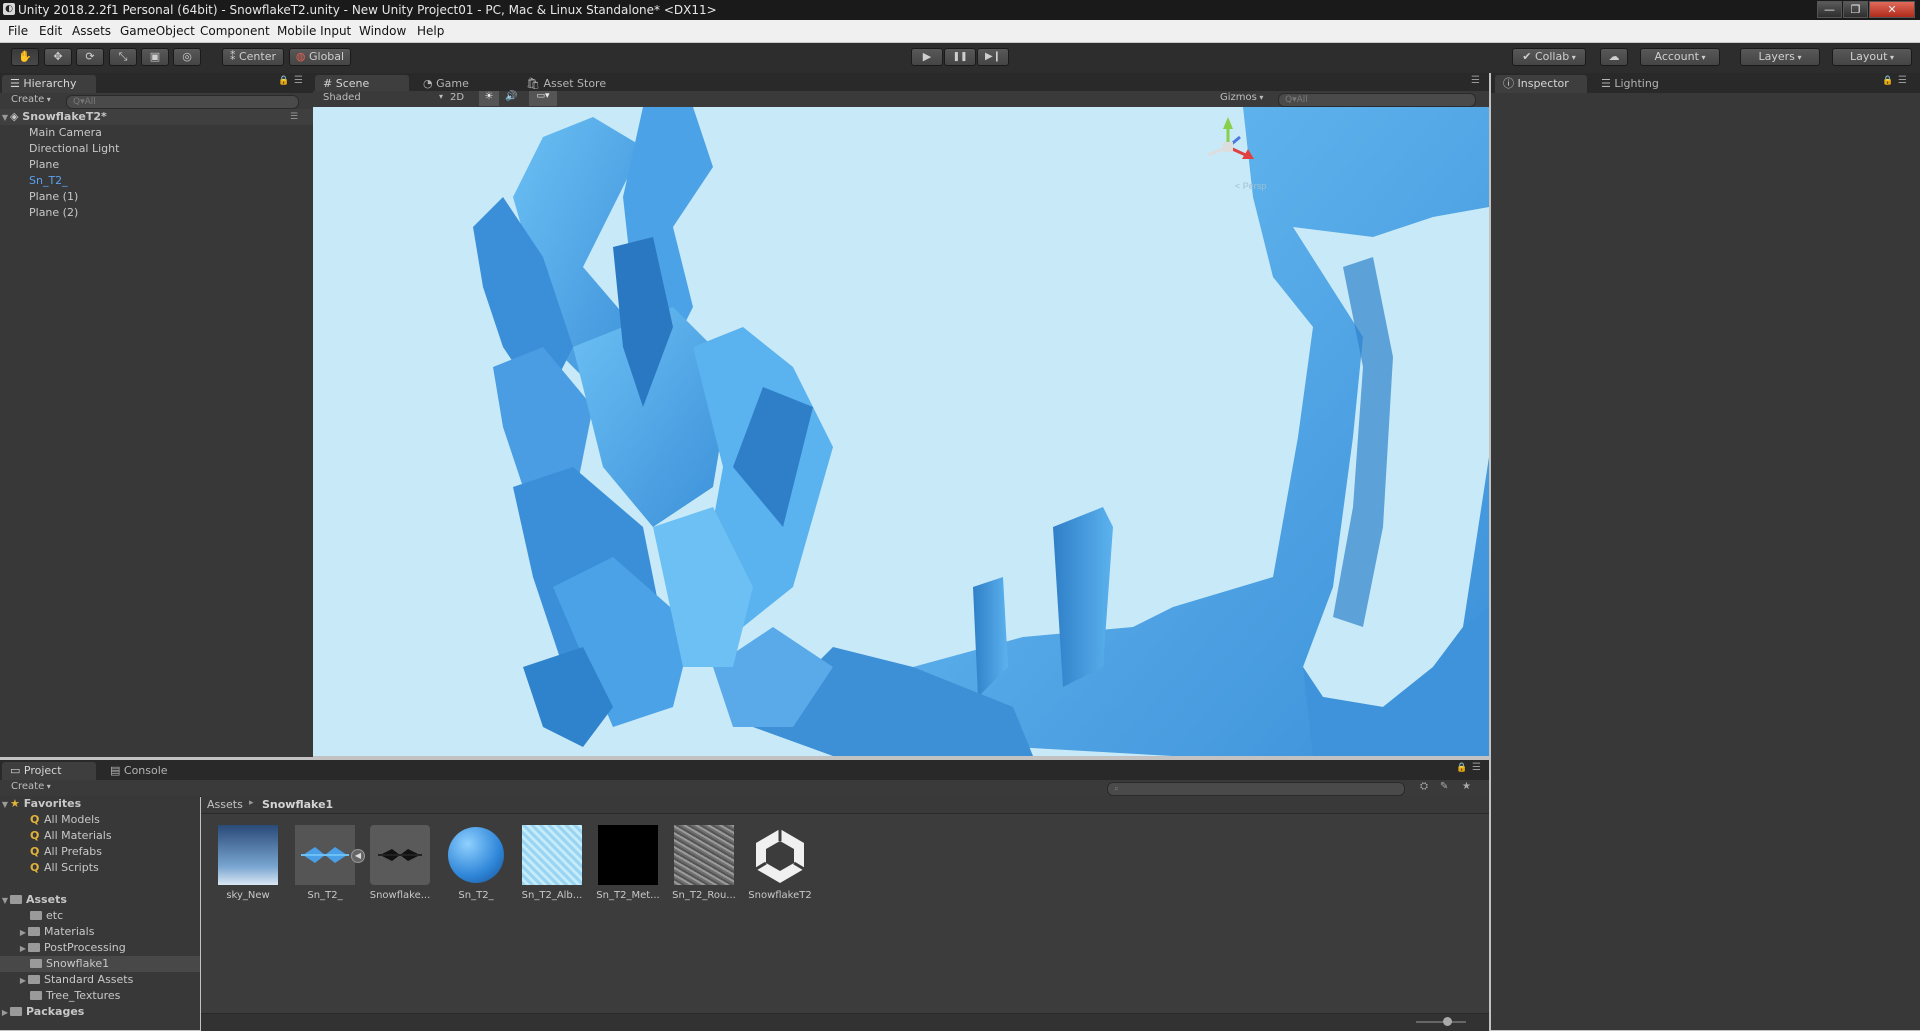 This screenshot has width=1920, height=1031. I want to click on hierarchy-create-button: Create, so click(31, 99).